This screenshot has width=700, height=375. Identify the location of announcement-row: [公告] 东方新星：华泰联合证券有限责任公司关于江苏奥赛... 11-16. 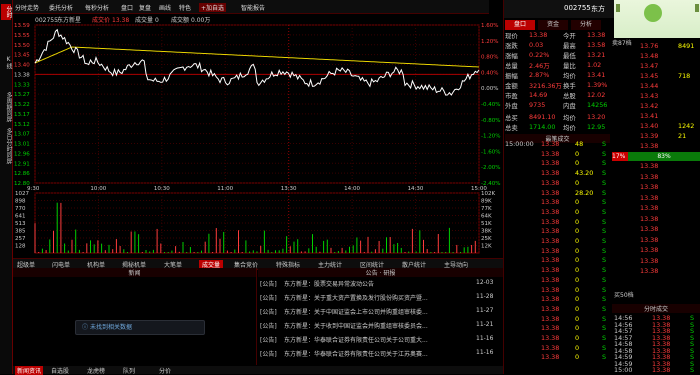
(378, 355).